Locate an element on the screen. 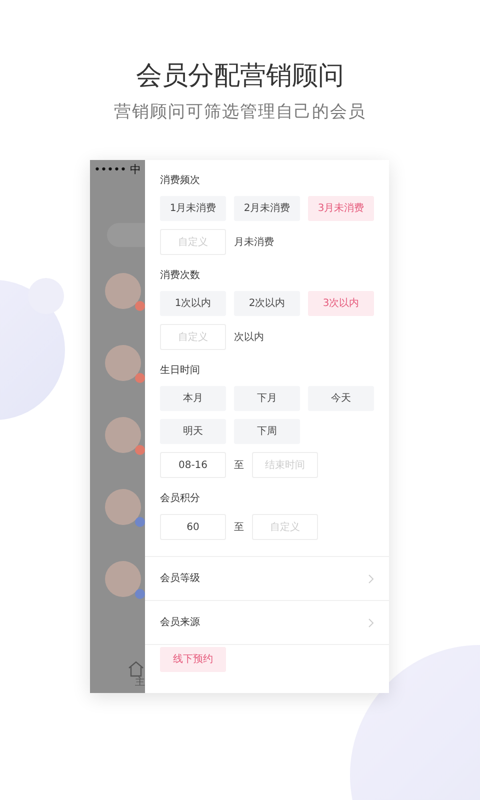 The width and height of the screenshot is (480, 800). section-title: 消费次数 is located at coordinates (180, 276).